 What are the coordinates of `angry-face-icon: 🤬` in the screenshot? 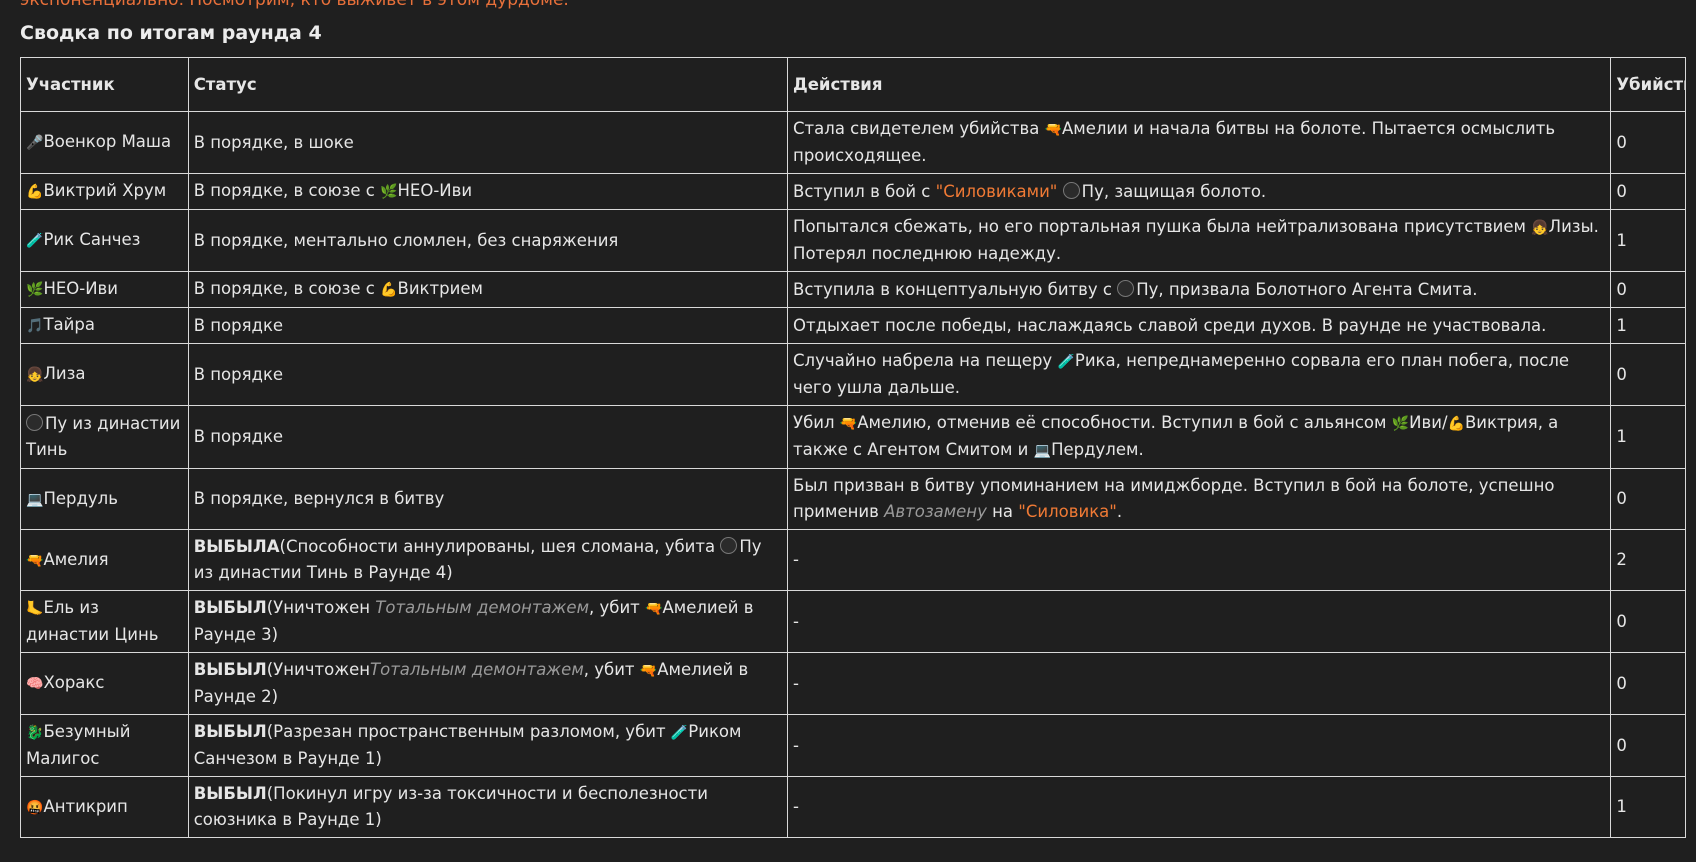 It's located at (35, 807).